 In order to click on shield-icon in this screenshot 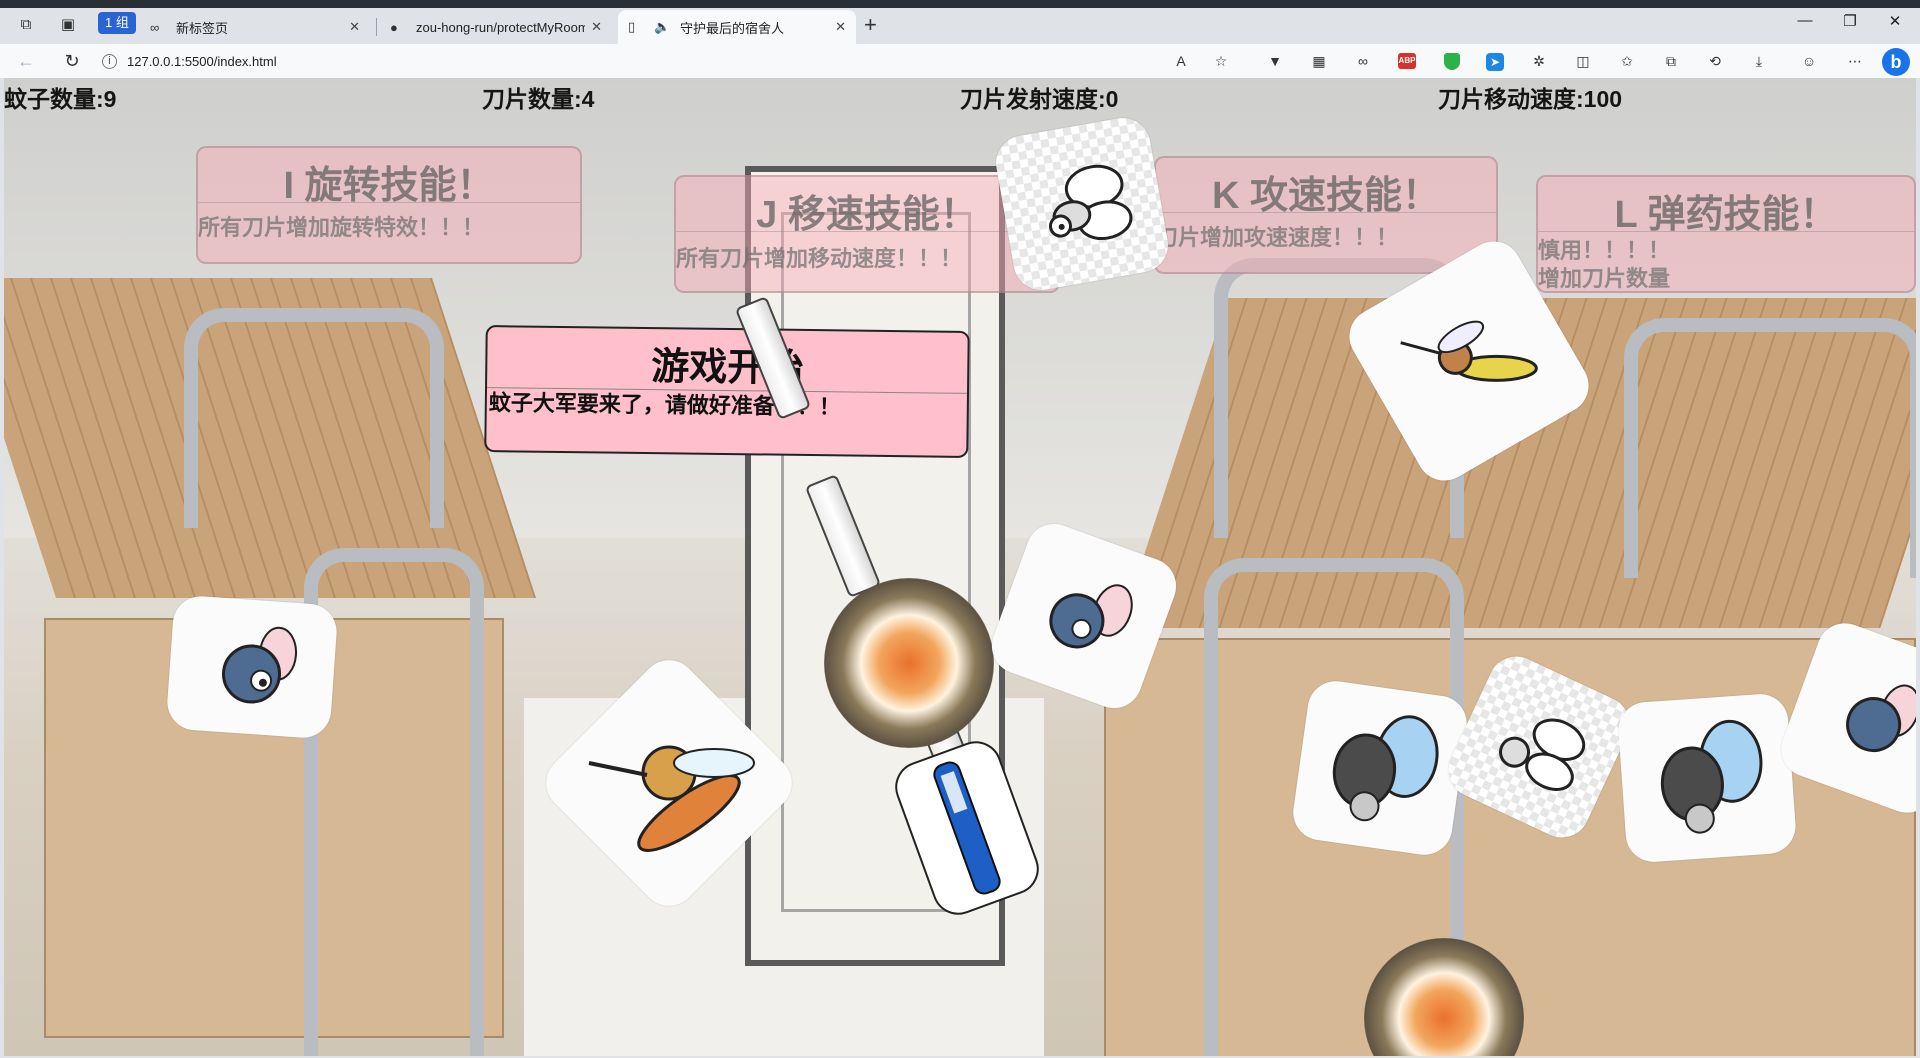, I will do `click(1452, 61)`.